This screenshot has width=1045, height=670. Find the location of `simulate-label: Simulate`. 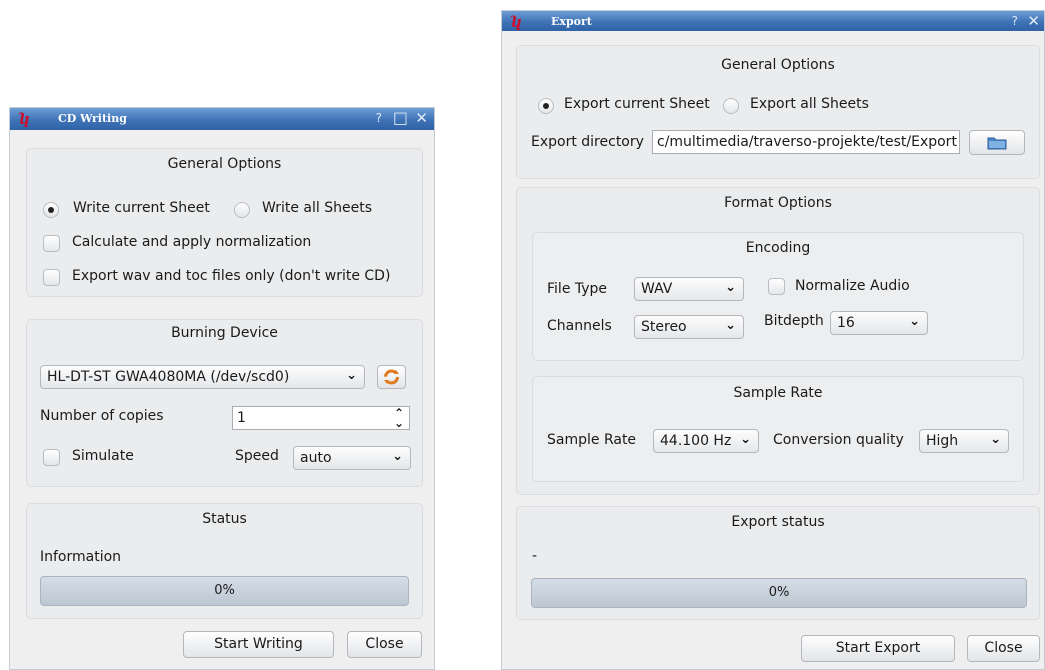

simulate-label: Simulate is located at coordinates (103, 456).